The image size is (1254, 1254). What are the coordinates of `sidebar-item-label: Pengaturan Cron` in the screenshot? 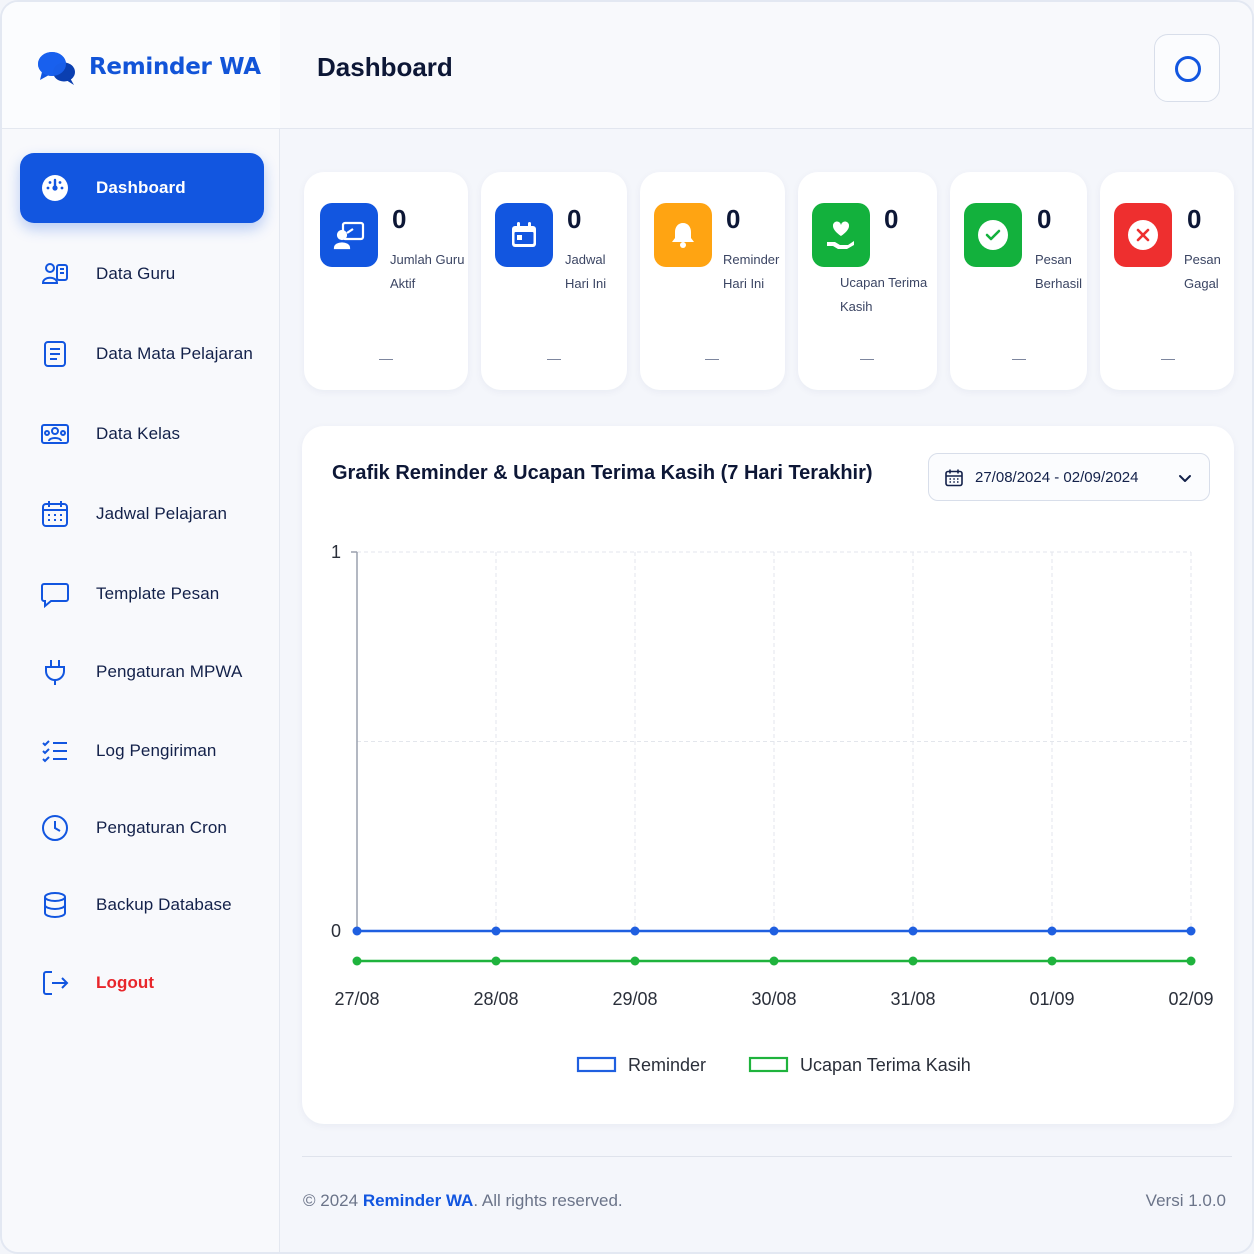 It's located at (161, 827).